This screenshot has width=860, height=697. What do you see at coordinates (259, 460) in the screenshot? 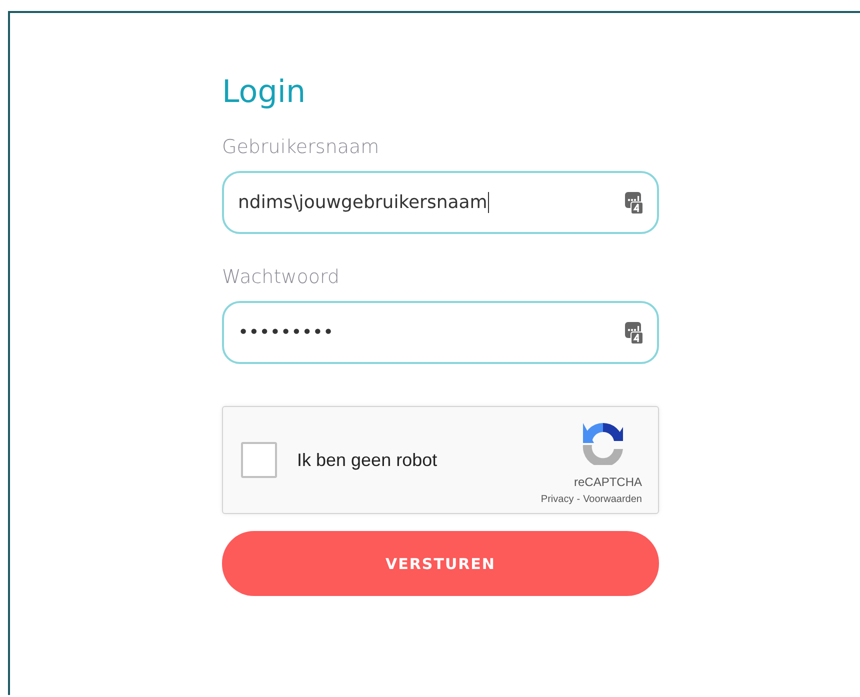
I see `checkbox` at bounding box center [259, 460].